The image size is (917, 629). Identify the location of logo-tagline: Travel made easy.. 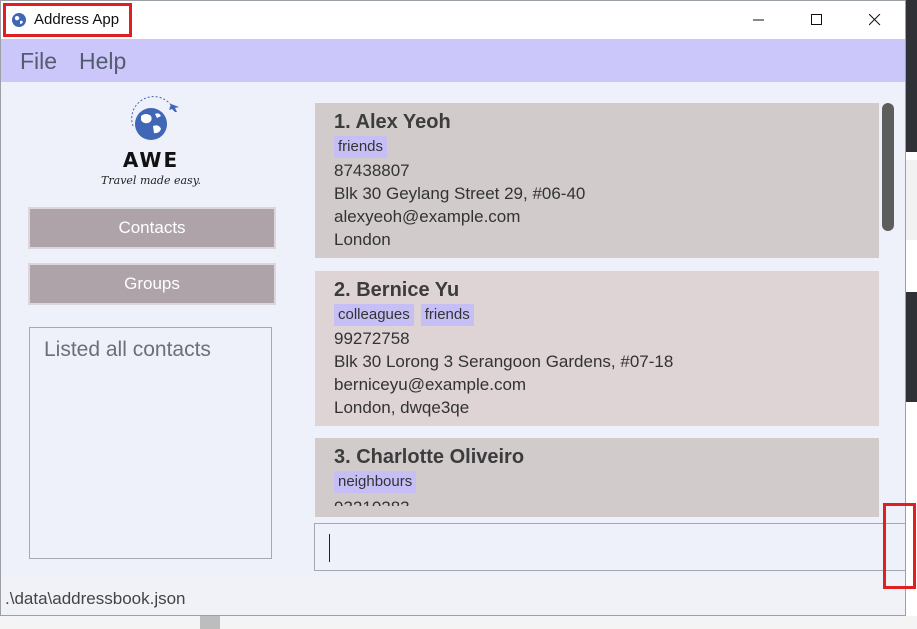
(151, 180).